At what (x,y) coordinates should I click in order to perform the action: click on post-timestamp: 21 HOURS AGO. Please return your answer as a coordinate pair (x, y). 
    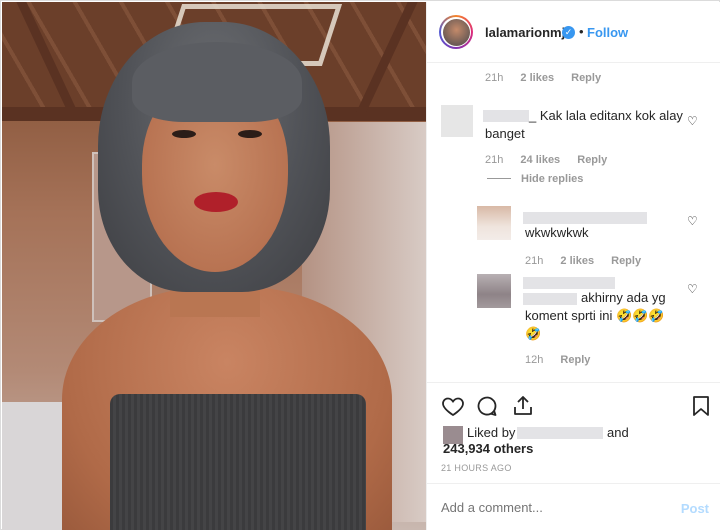
    Looking at the image, I should click on (476, 468).